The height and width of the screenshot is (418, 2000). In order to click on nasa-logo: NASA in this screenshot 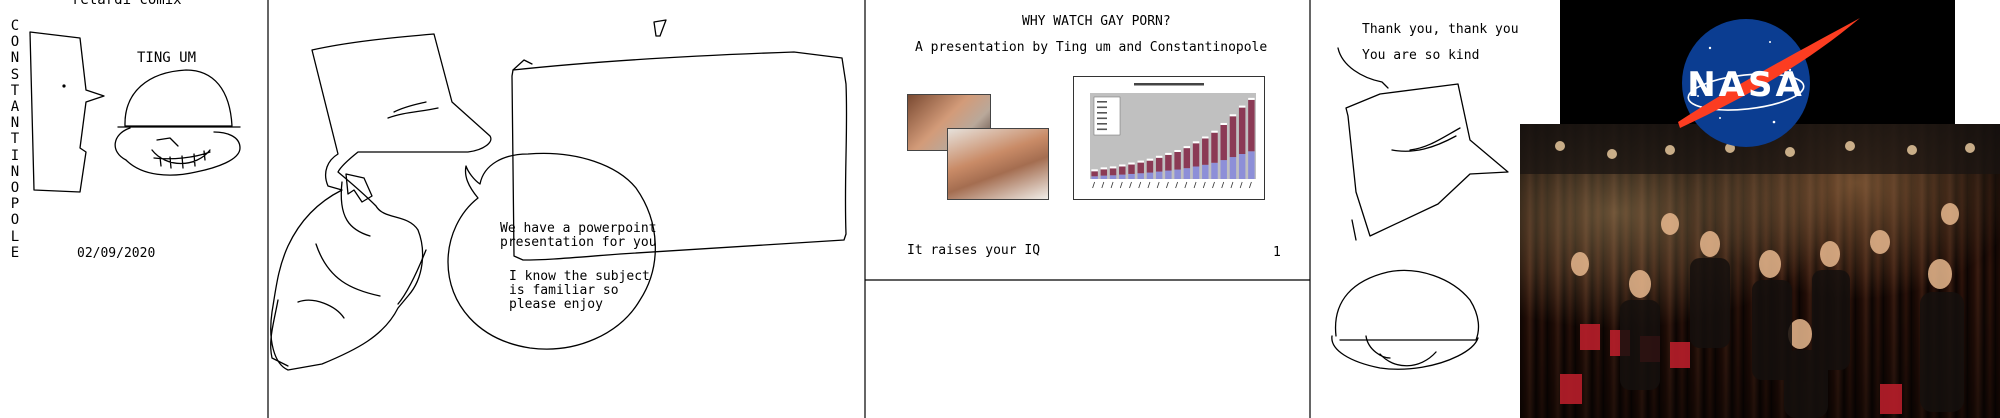, I will do `click(1769, 82)`.